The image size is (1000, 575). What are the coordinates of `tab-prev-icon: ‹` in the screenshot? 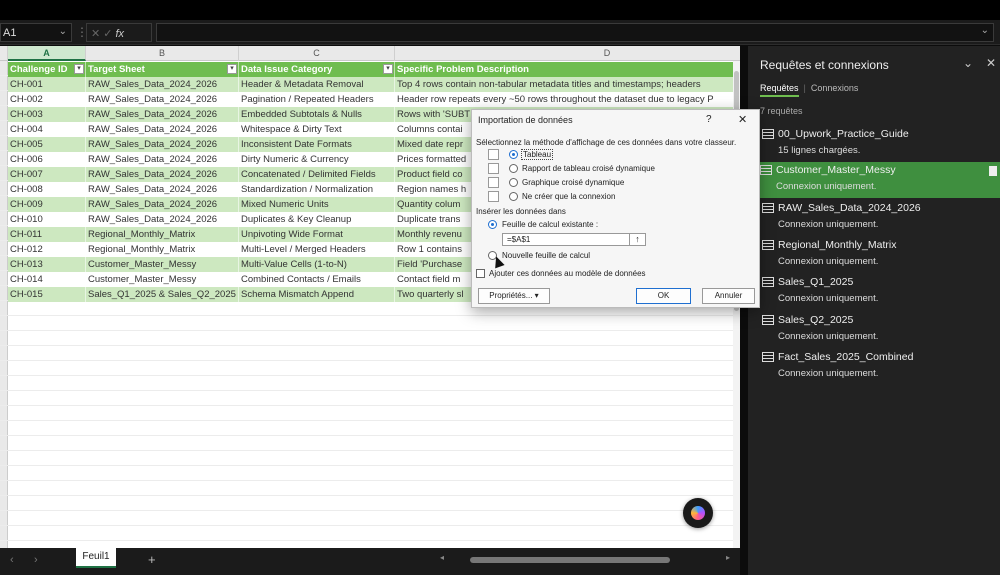 It's located at (12, 560).